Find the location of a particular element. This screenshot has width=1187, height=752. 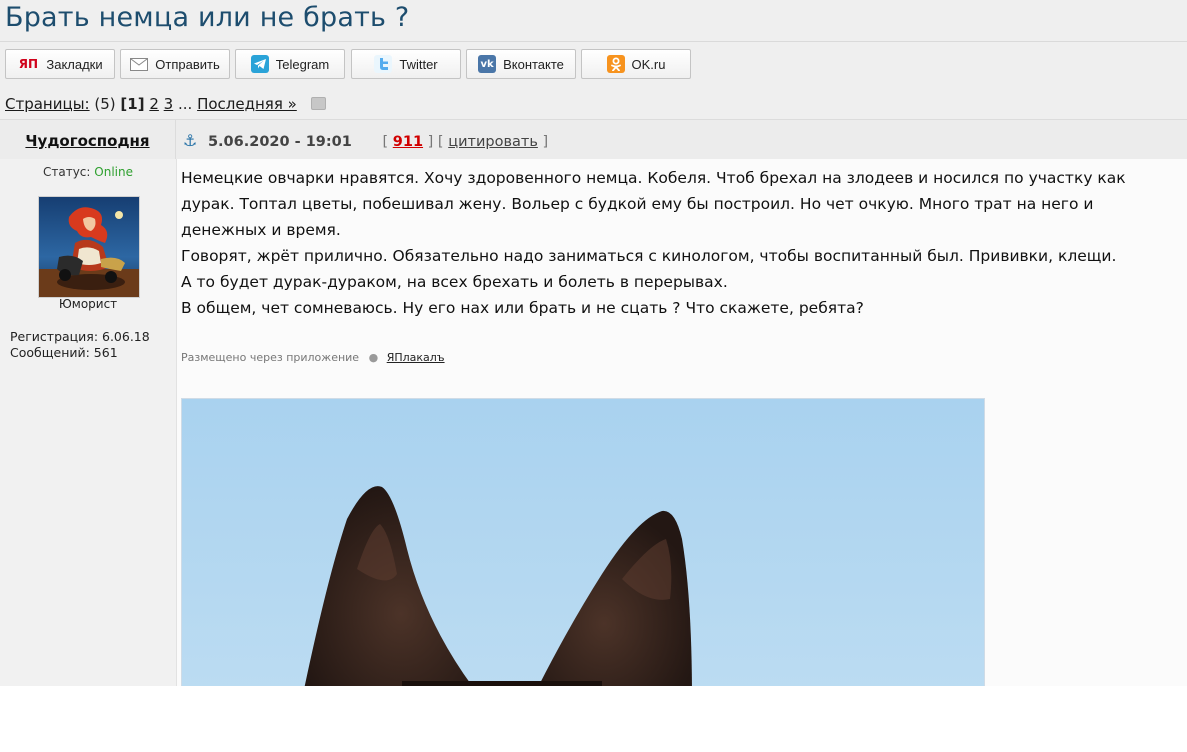

share-bookmarks-label: Закладки is located at coordinates (74, 64).